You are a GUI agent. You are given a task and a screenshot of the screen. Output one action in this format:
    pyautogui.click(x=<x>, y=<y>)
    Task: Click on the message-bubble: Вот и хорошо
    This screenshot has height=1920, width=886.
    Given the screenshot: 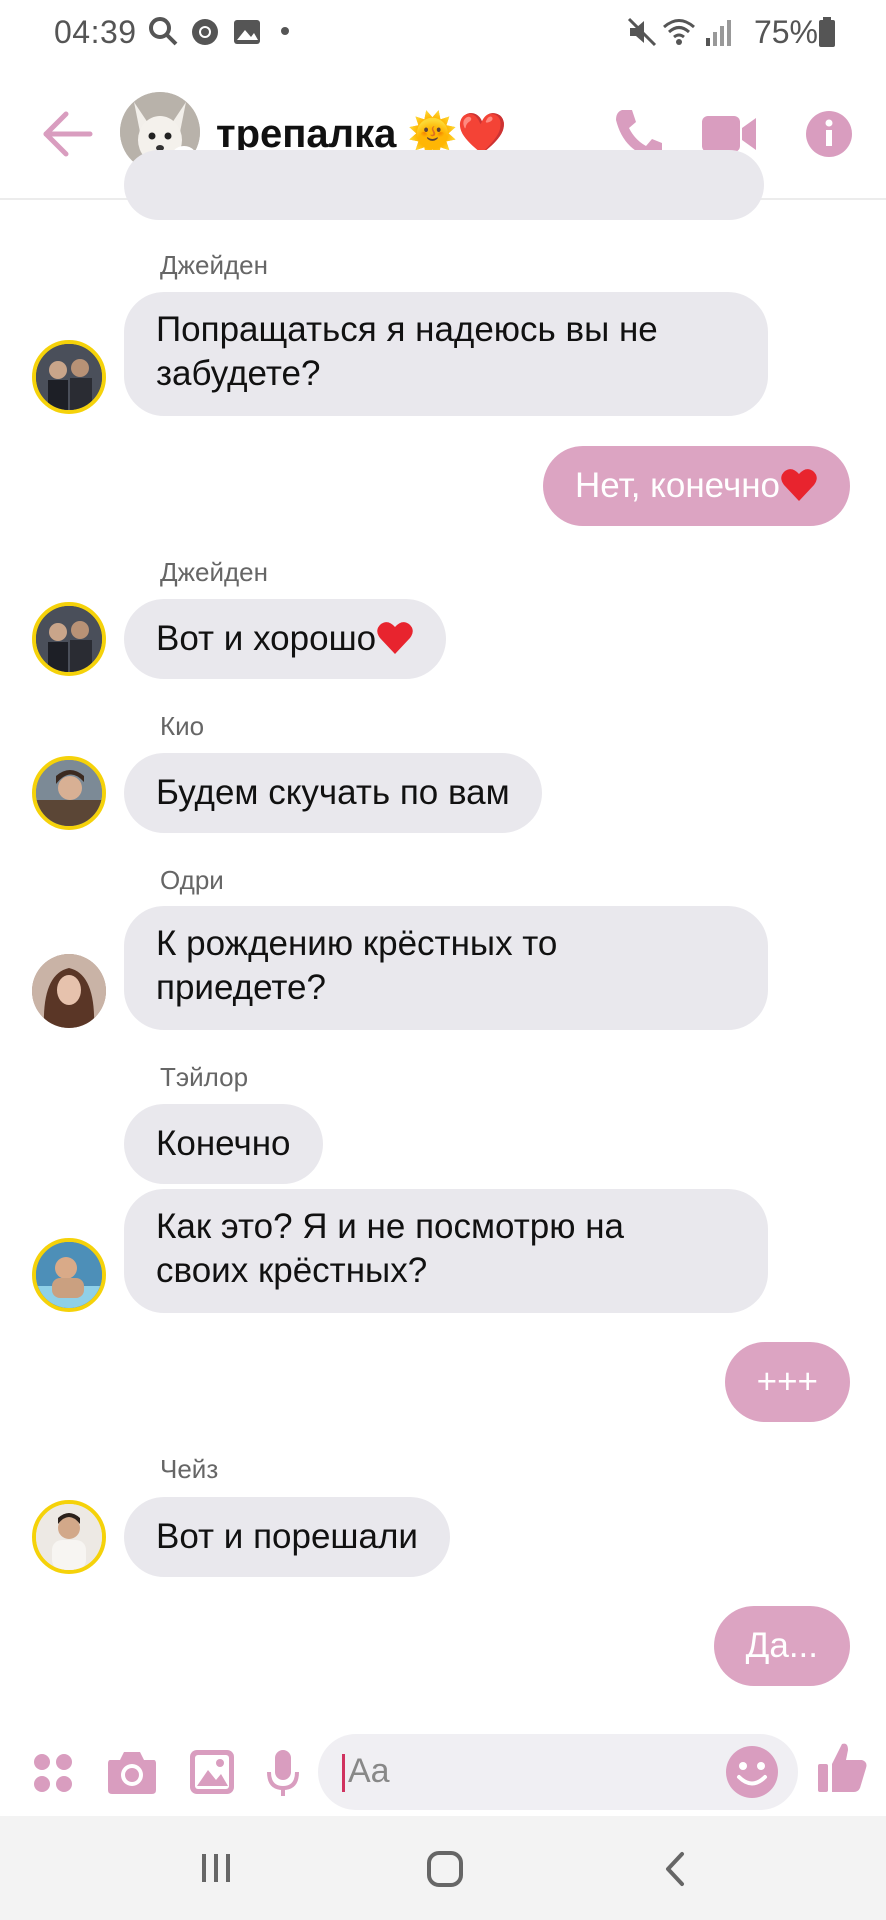 What is the action you would take?
    pyautogui.click(x=285, y=639)
    